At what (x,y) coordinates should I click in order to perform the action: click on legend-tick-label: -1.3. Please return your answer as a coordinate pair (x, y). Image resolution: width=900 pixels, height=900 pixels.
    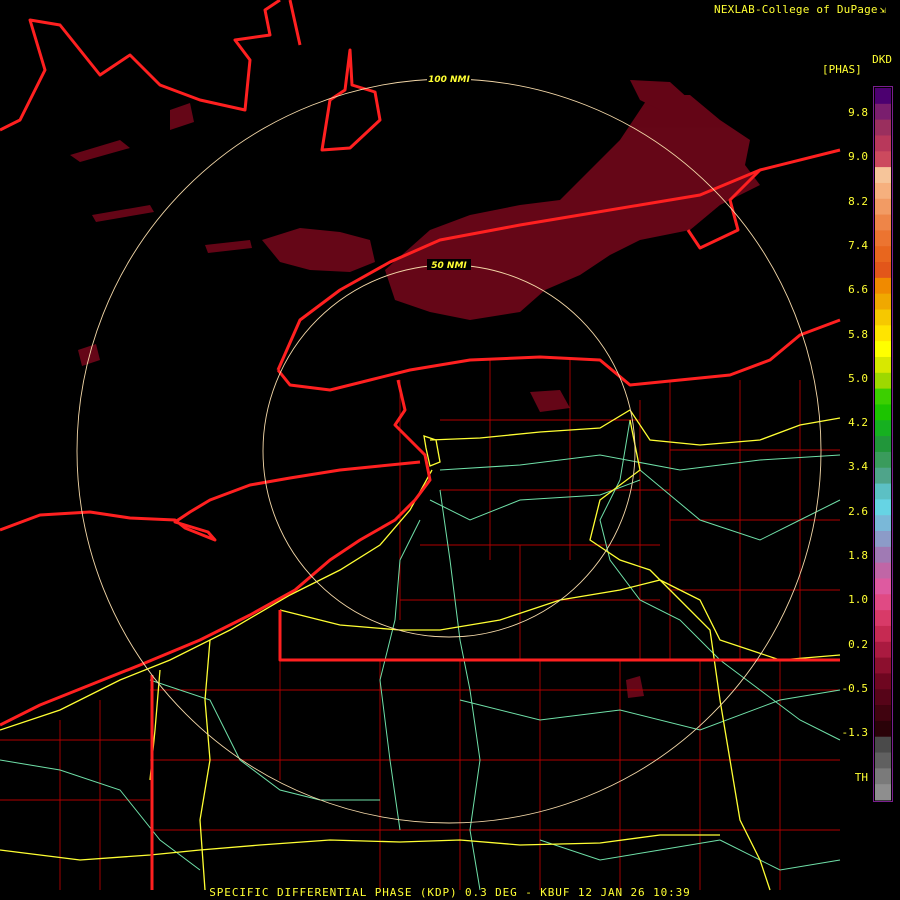
    Looking at the image, I should click on (855, 733).